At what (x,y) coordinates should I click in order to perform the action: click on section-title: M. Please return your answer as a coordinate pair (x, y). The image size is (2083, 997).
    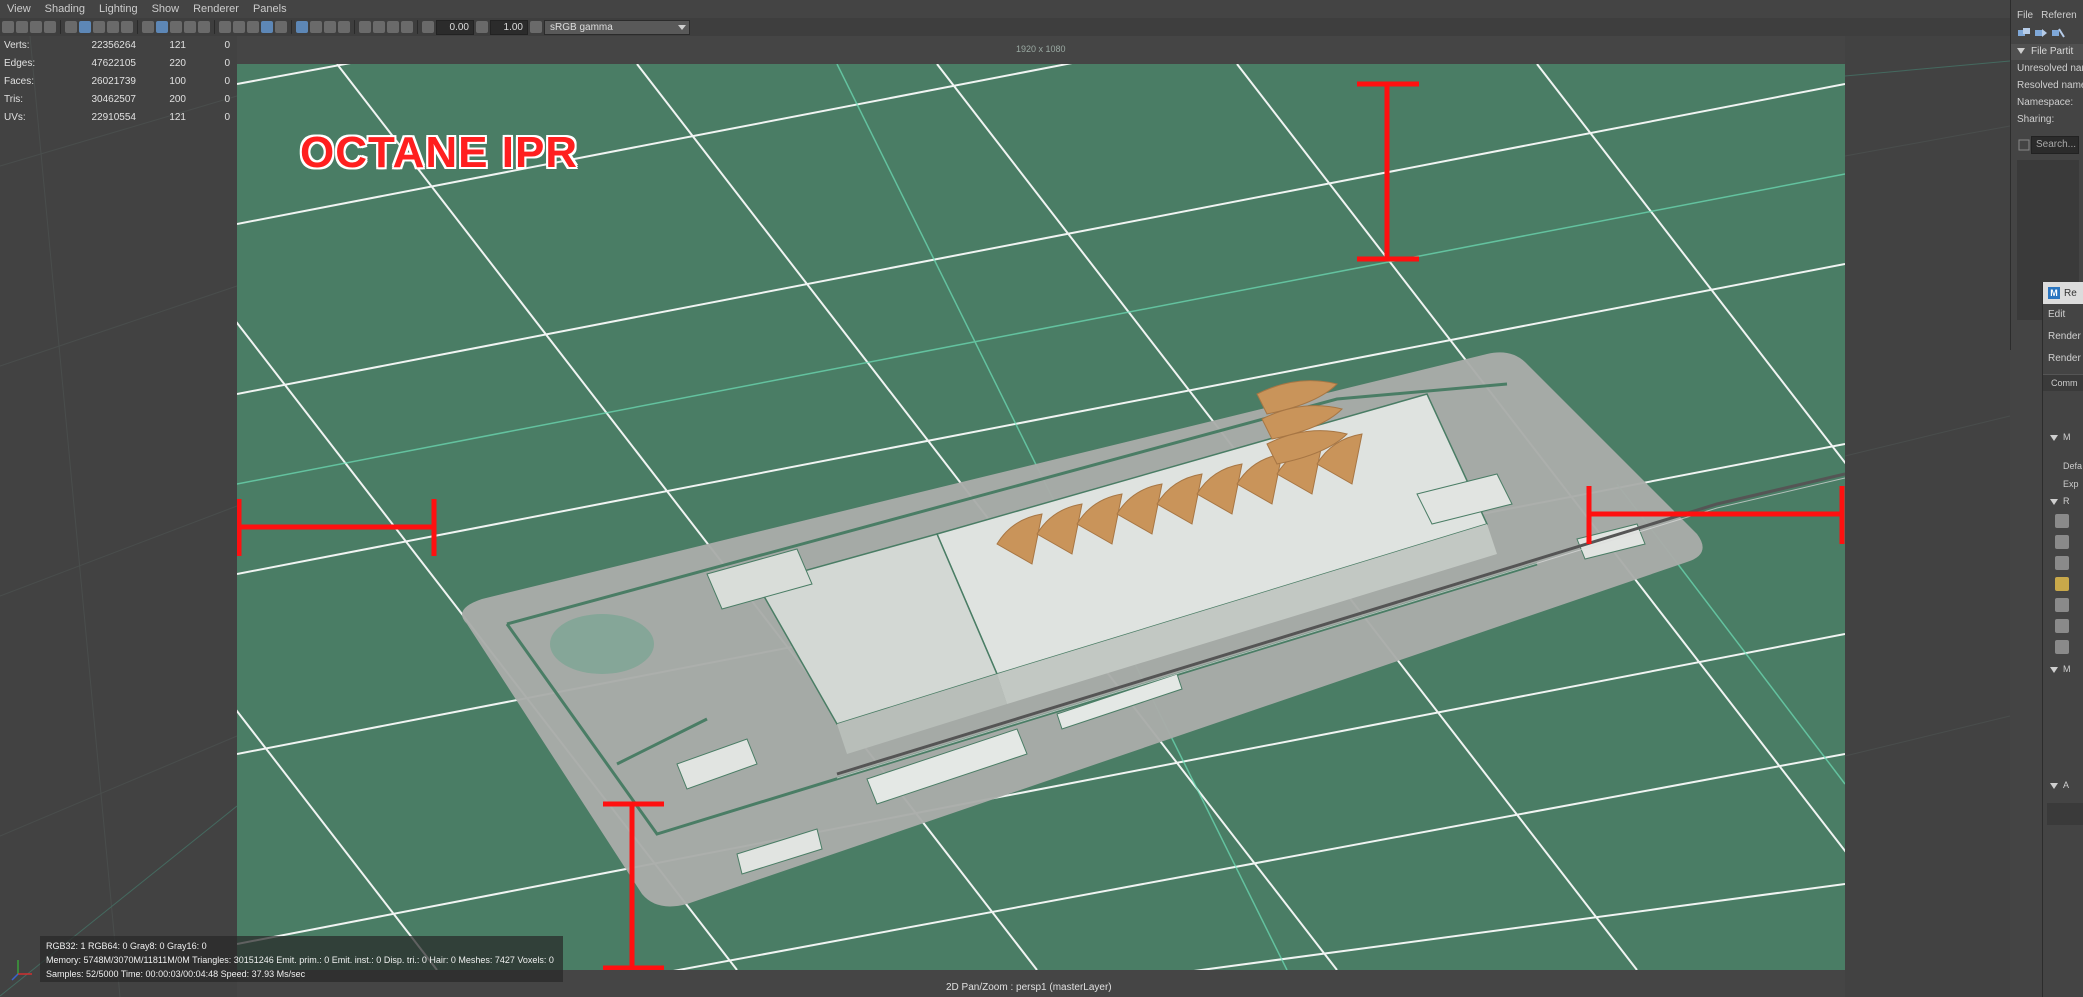
    Looking at the image, I should click on (2067, 437).